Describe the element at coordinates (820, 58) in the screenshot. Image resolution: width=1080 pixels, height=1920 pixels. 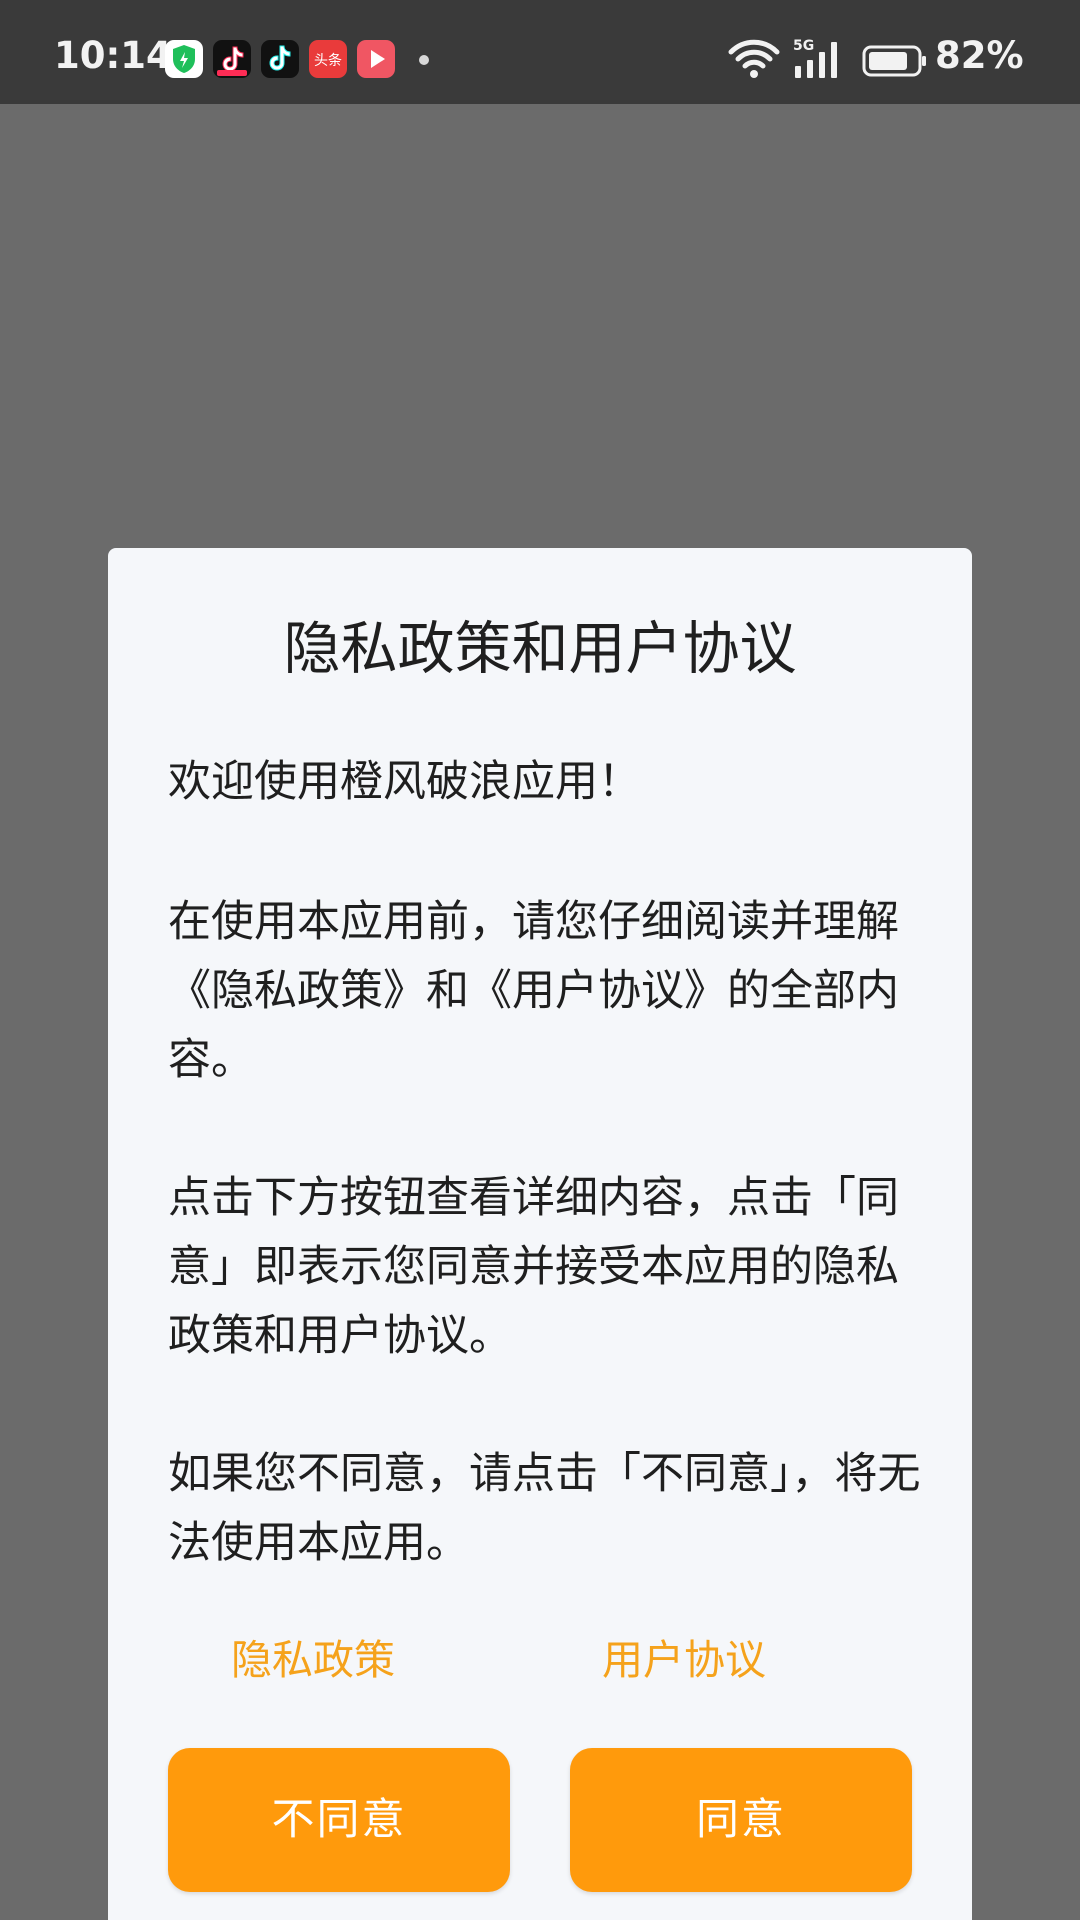
I see `cellular-signal-icon: 5G` at that location.